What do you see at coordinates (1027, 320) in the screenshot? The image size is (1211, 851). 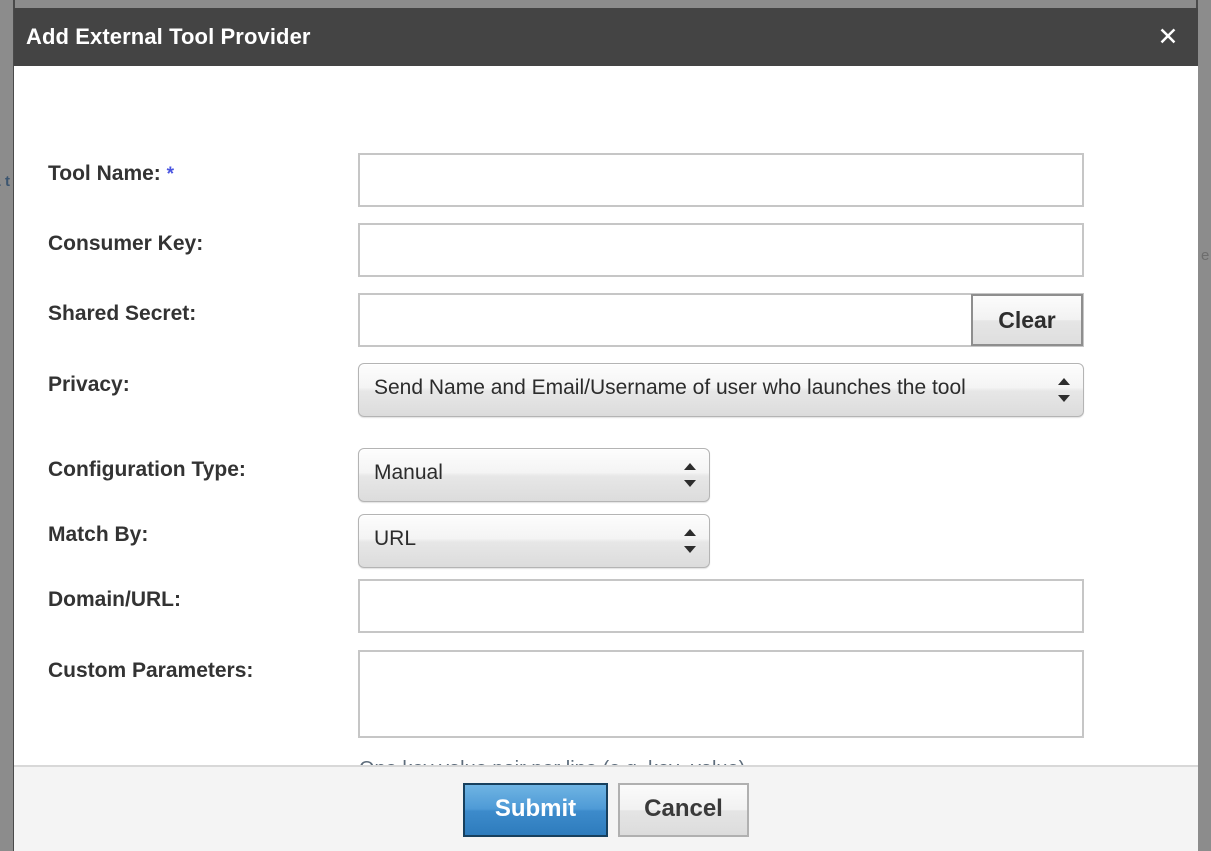 I see `clear-button: Clear` at bounding box center [1027, 320].